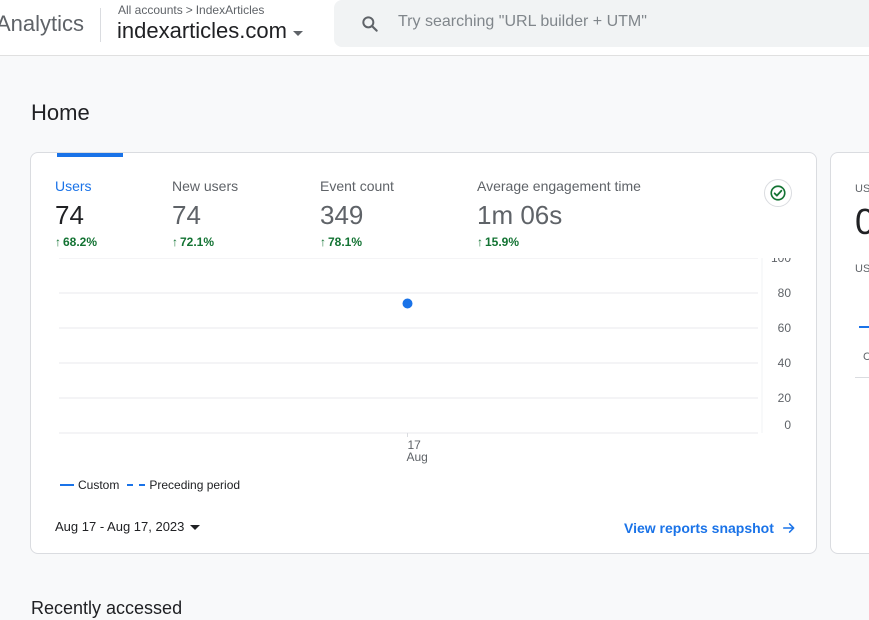 Image resolution: width=869 pixels, height=620 pixels. I want to click on recently-accessed-heading: Recently accessed, so click(107, 608).